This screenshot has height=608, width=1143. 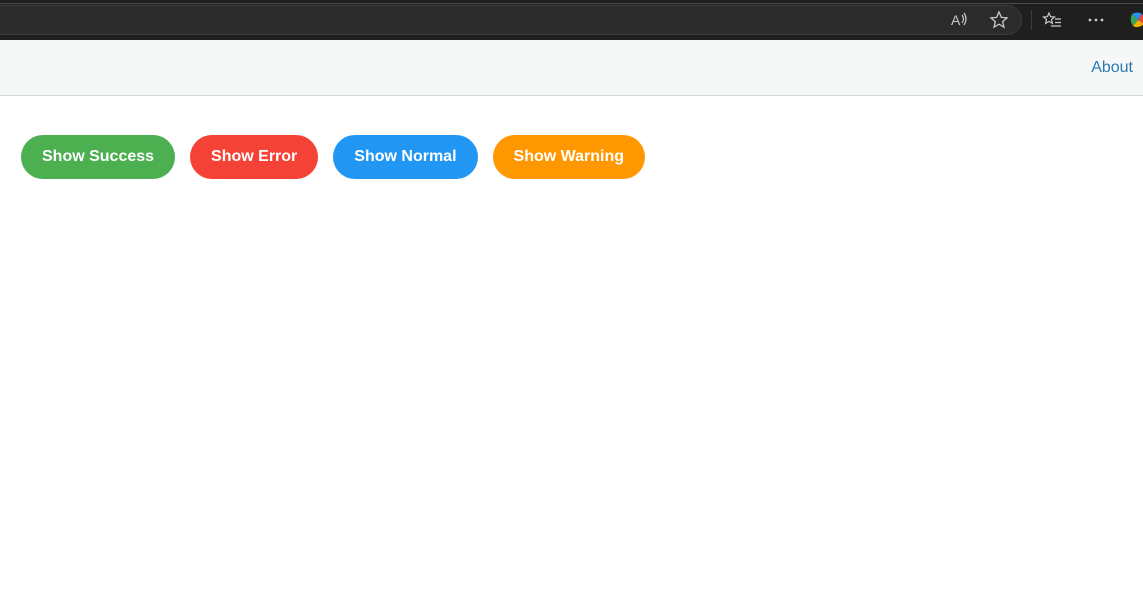 I want to click on toolbar-divider, so click(x=571, y=3).